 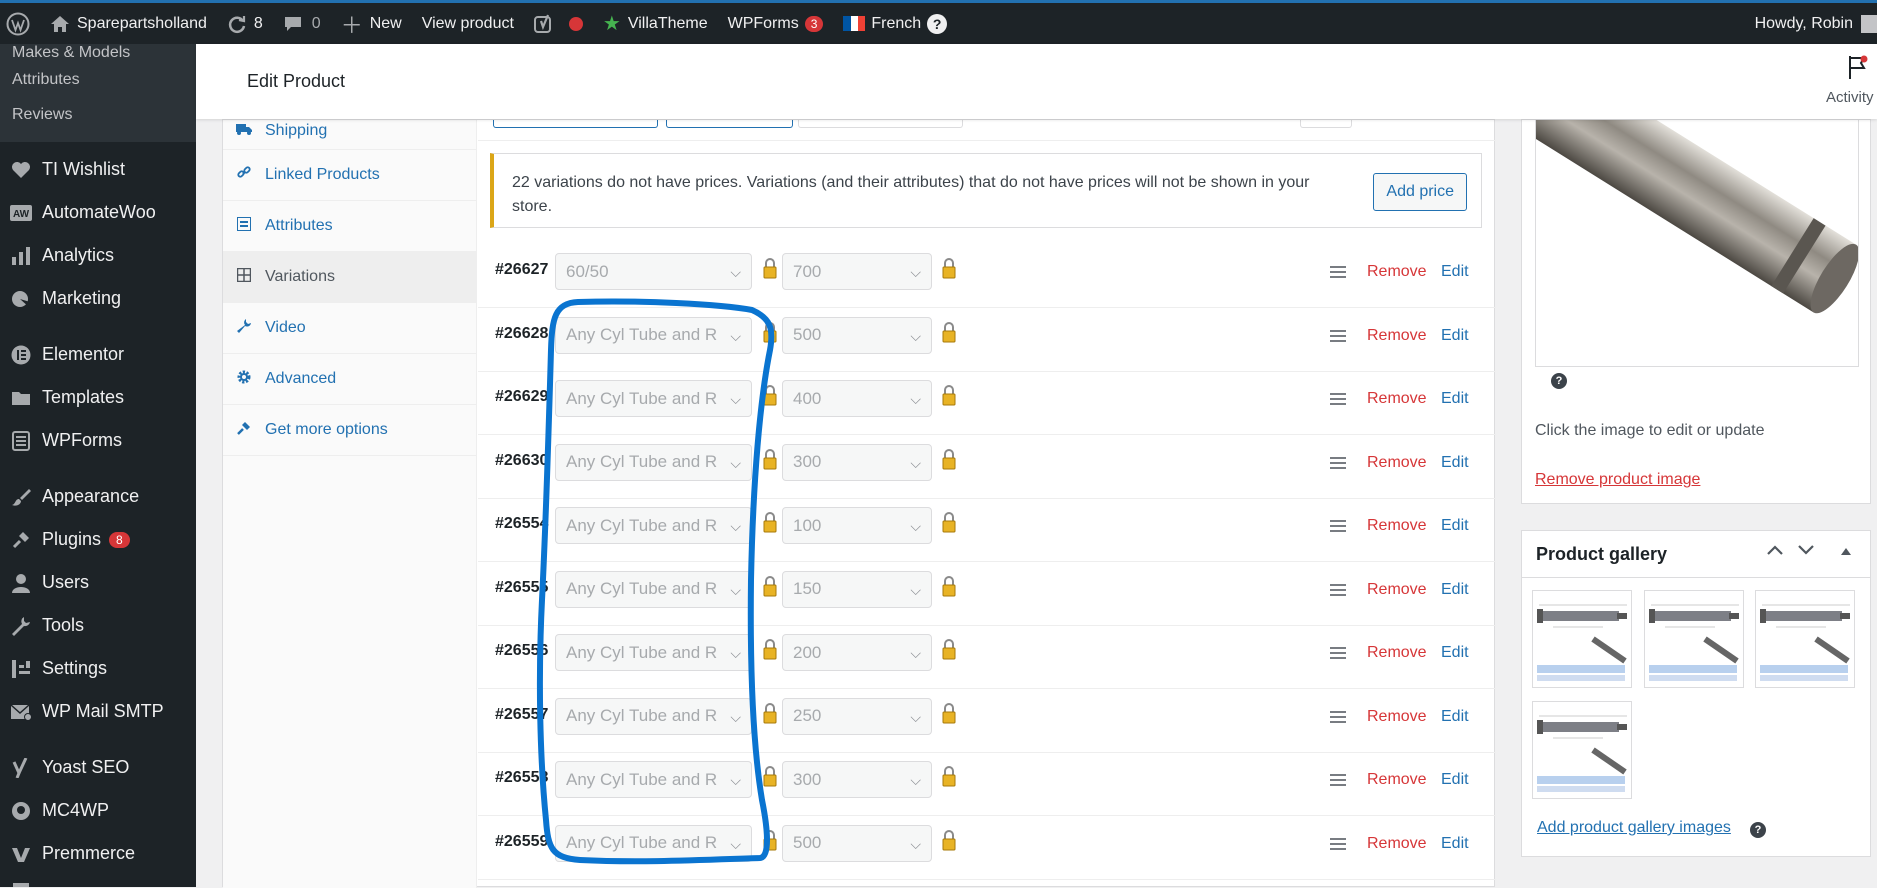 I want to click on view-product-link: View product, so click(x=468, y=23).